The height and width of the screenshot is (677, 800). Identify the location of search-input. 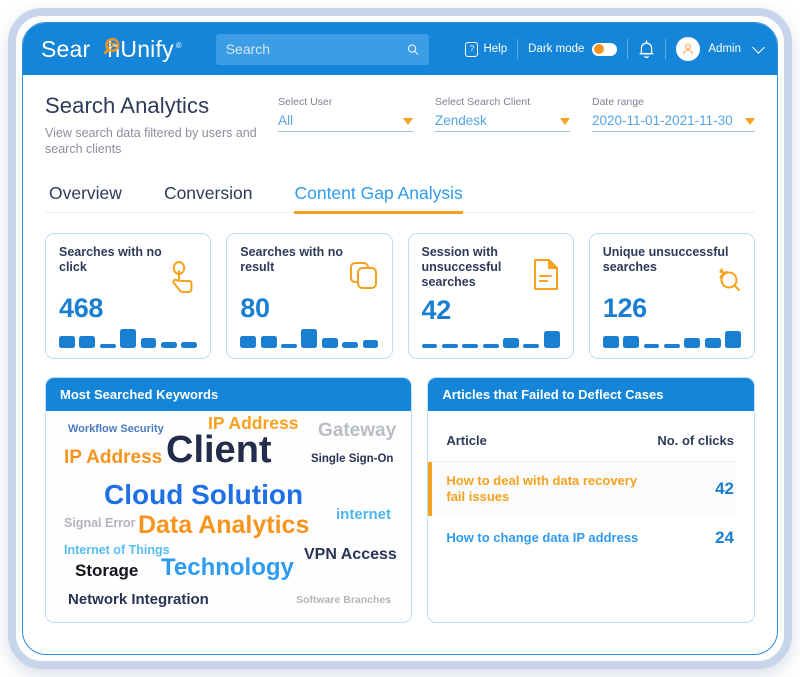
(316, 49).